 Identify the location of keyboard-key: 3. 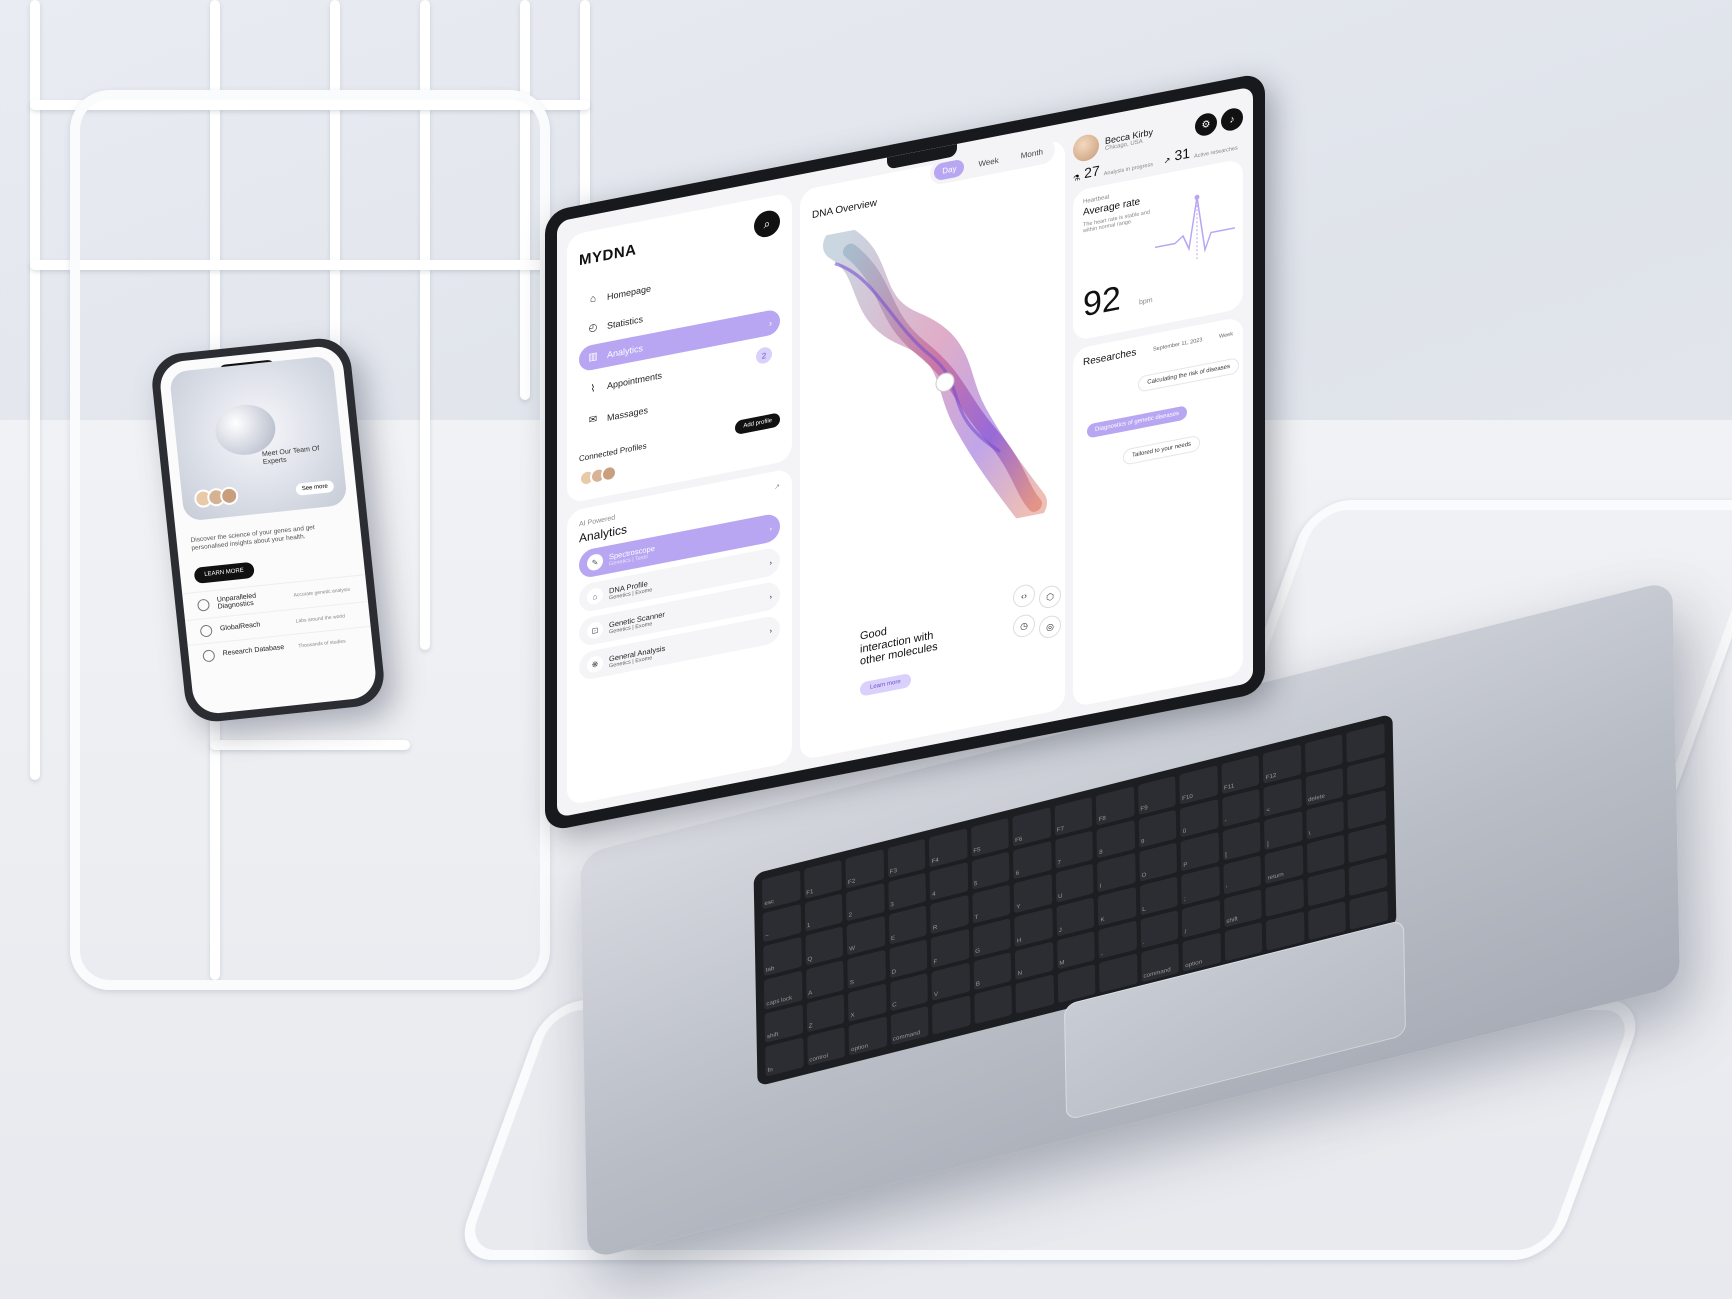
(907, 892).